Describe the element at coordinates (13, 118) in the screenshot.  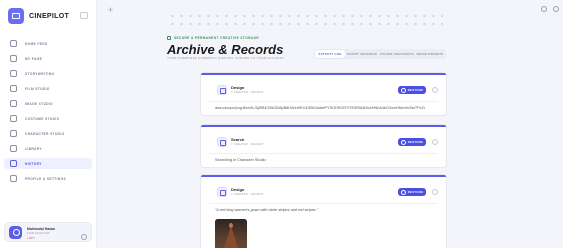
I see `shirt-icon` at that location.